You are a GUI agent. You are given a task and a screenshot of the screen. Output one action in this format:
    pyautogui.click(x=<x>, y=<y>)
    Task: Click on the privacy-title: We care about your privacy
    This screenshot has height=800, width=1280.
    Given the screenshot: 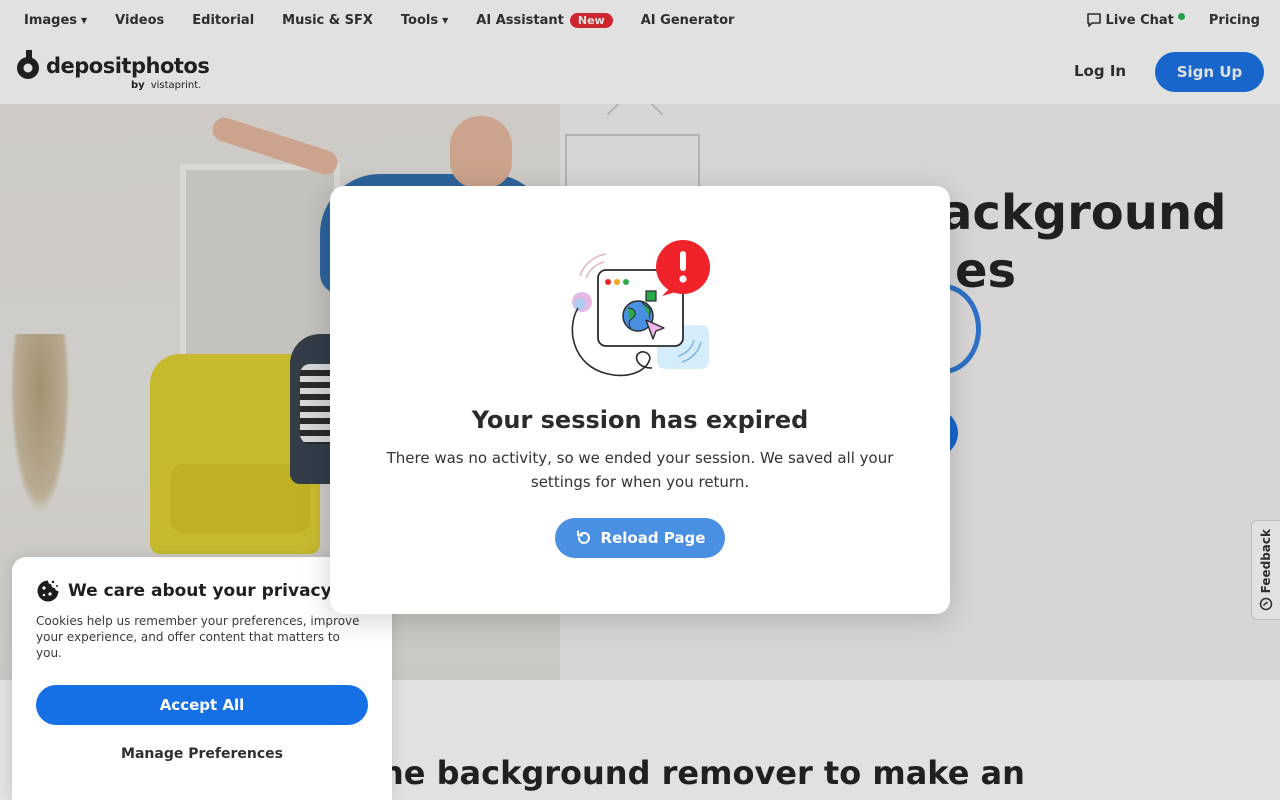 What is the action you would take?
    pyautogui.click(x=200, y=591)
    